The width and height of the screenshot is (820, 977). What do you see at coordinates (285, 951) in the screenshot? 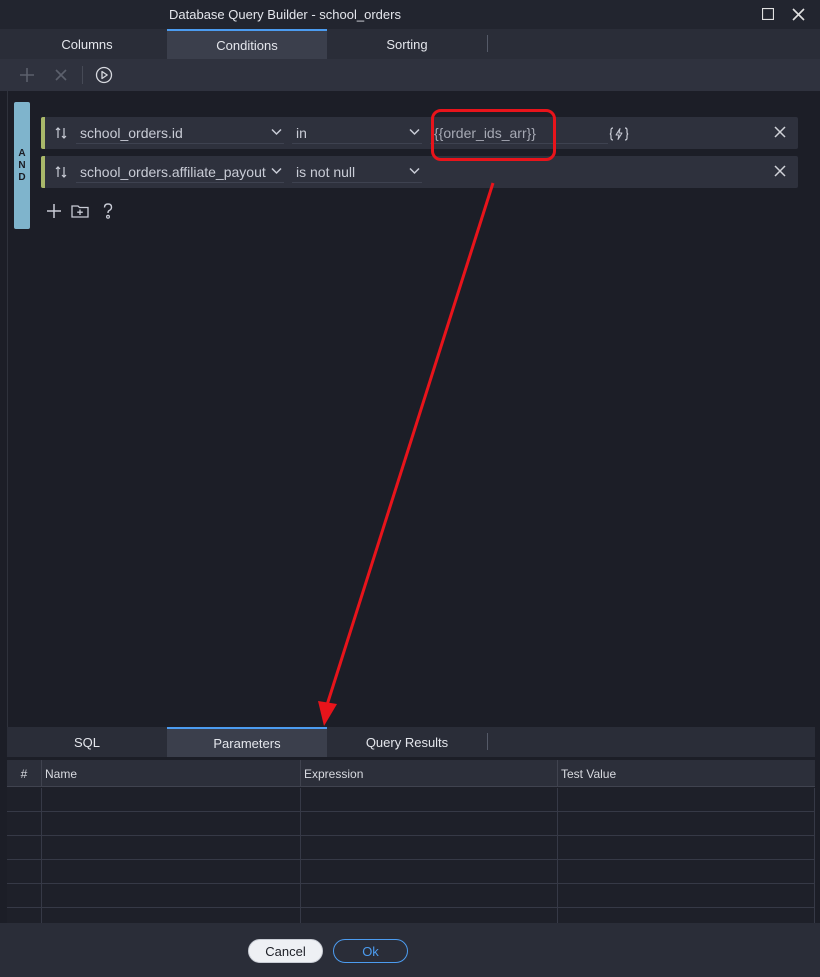
I see `cancel-button: Cancel` at bounding box center [285, 951].